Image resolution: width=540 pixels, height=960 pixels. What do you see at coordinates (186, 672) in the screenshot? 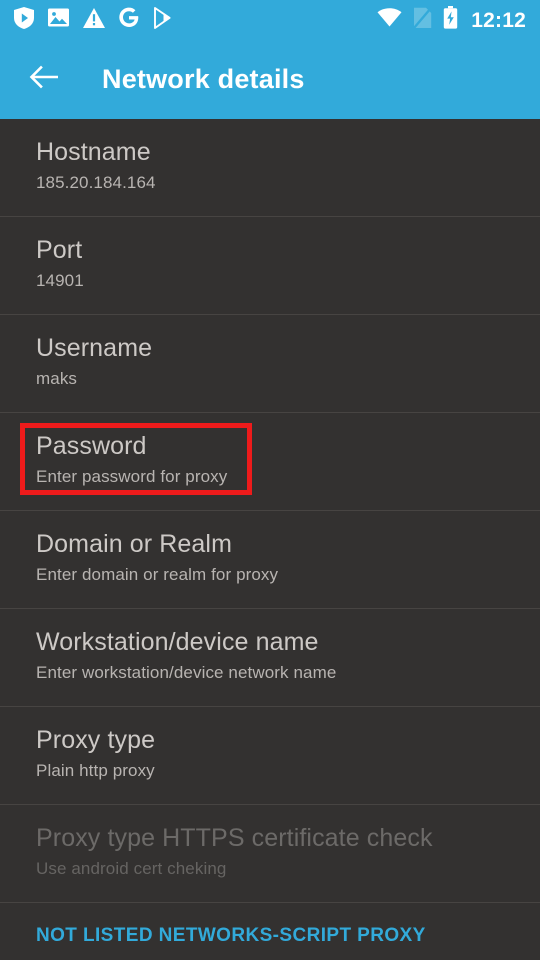
I see `row-subtitle: Enter workstation/device network name` at bounding box center [186, 672].